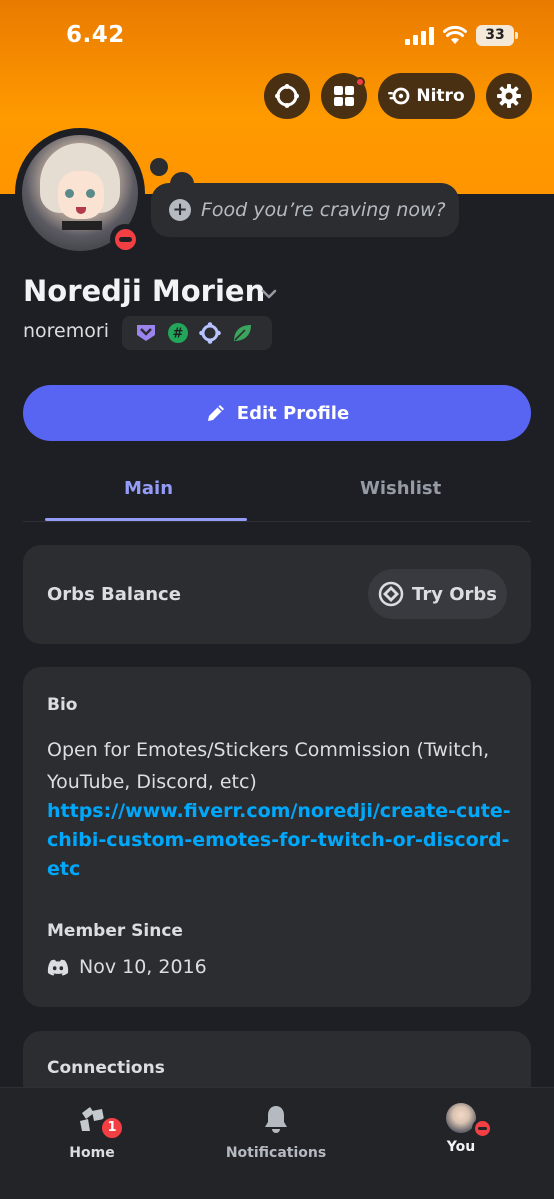  What do you see at coordinates (461, 1147) in the screenshot?
I see `nav-you-label: You` at bounding box center [461, 1147].